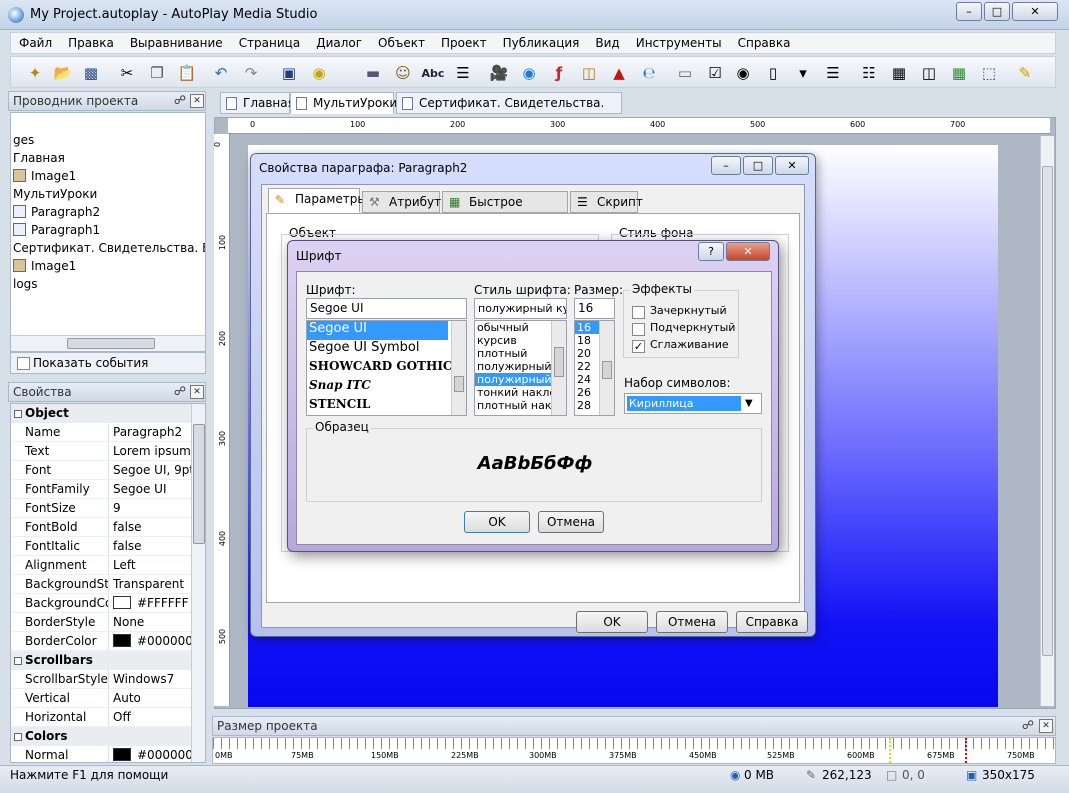  Describe the element at coordinates (101, 470) in the screenshot. I see `prop-row: Font Segoe UI, 9pt` at that location.